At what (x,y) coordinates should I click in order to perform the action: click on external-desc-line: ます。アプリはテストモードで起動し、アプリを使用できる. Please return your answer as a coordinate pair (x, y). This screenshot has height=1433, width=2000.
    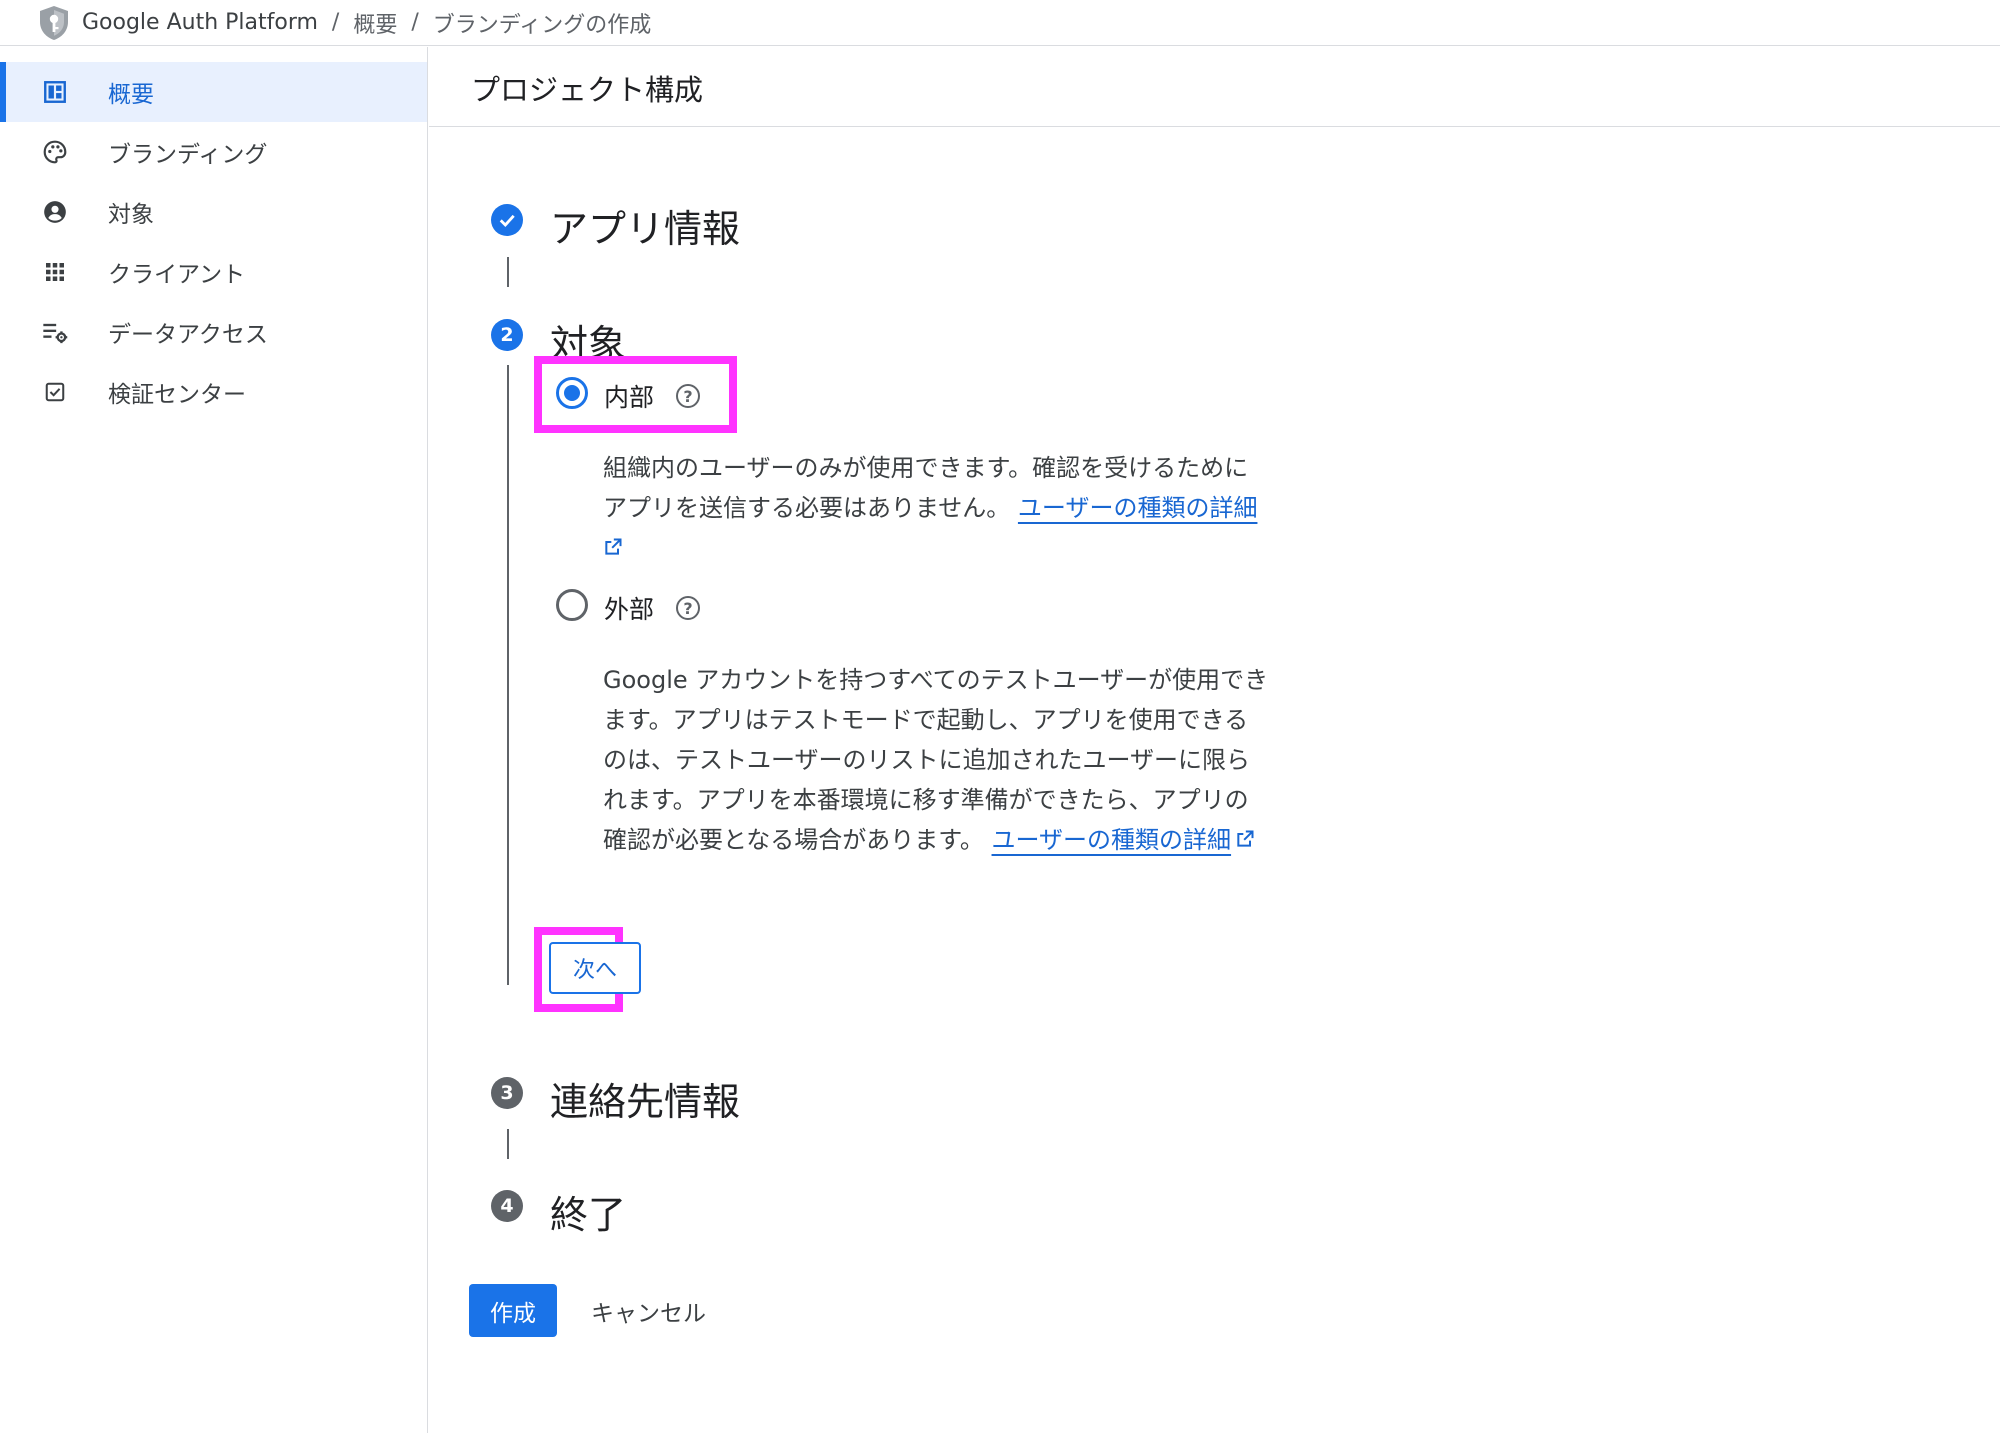
    Looking at the image, I should click on (926, 720).